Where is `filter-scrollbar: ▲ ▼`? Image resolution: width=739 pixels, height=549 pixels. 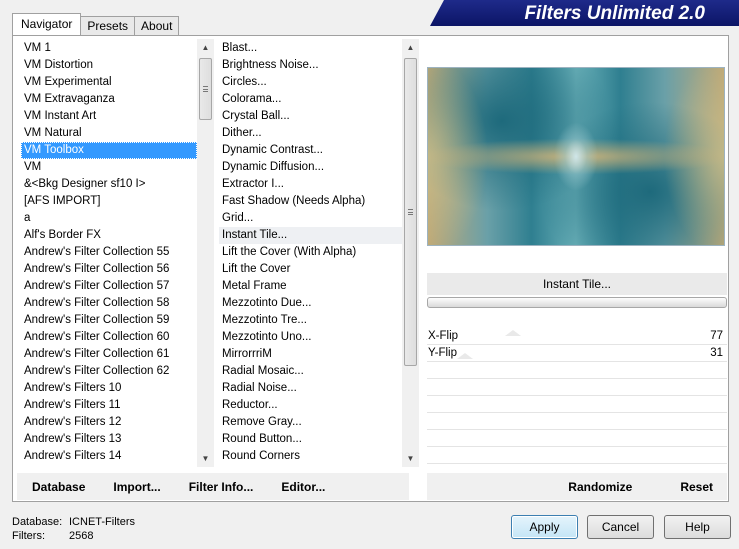
filter-scrollbar: ▲ ▼ is located at coordinates (410, 253).